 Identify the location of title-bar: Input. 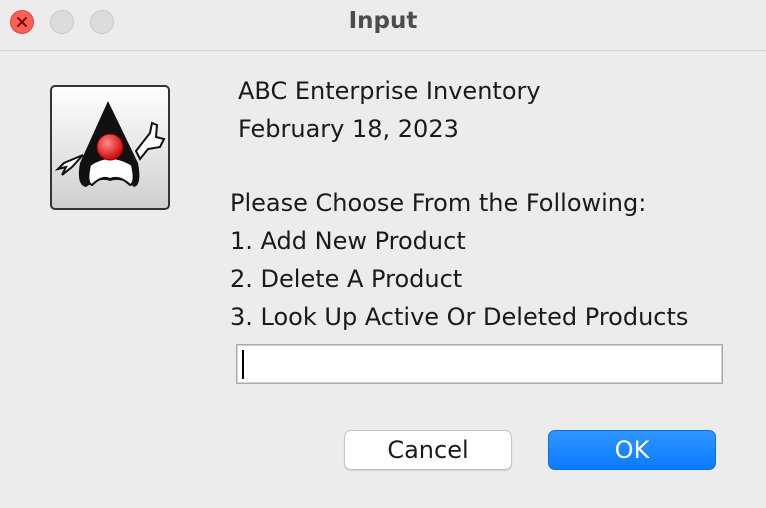
(383, 25).